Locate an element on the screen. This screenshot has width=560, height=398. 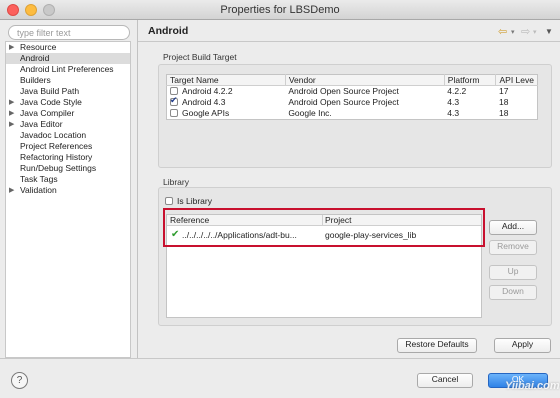
tree-item-java-editor: ▶ Java Editor is located at coordinates (68, 124).